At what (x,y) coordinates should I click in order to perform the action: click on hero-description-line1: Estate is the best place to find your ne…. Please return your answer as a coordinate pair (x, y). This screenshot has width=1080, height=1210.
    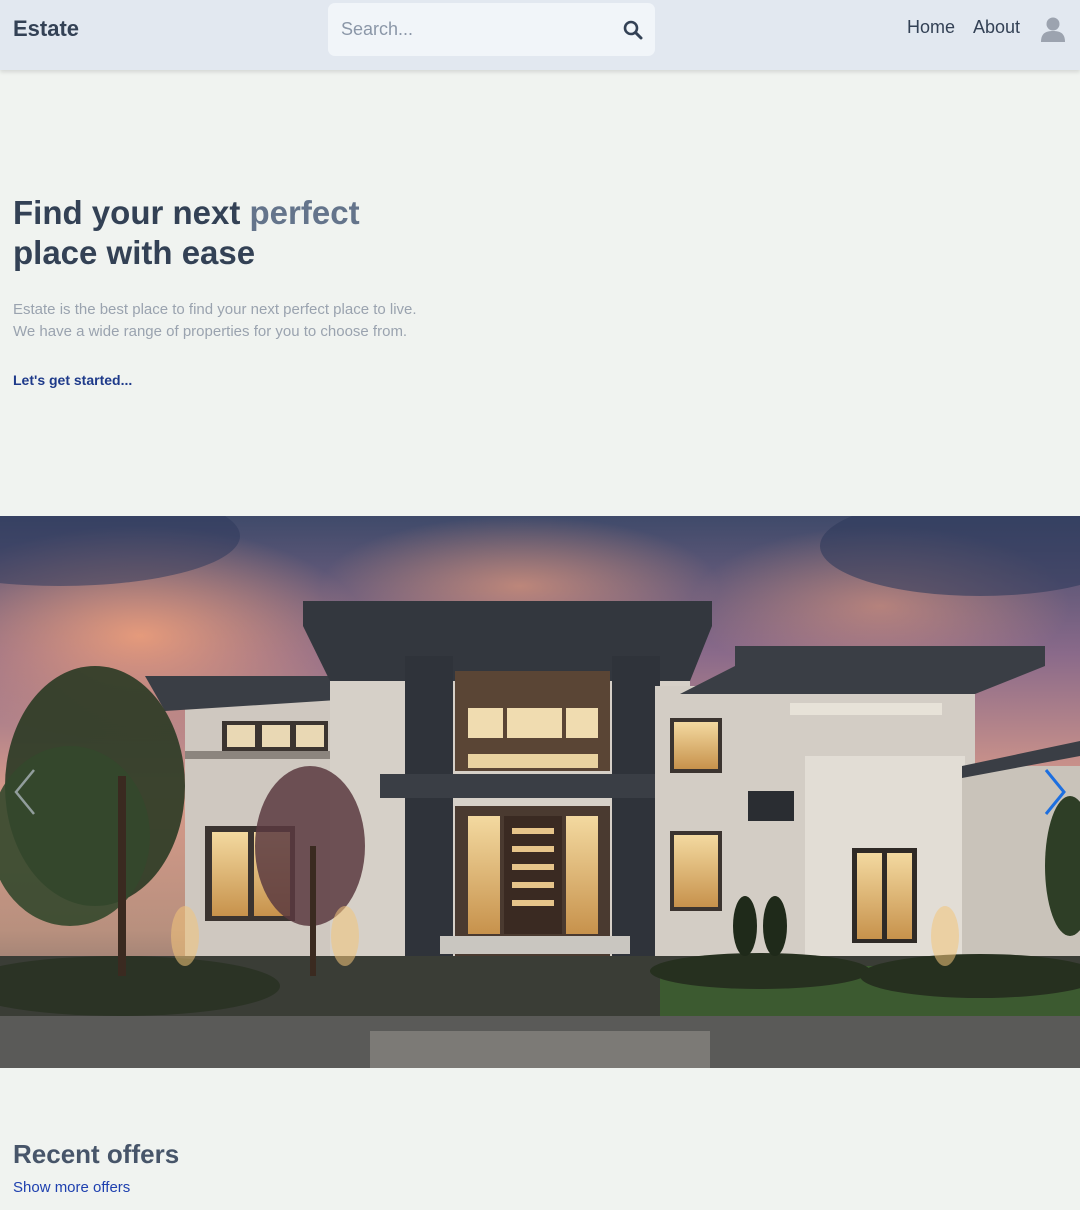
    Looking at the image, I should click on (215, 309).